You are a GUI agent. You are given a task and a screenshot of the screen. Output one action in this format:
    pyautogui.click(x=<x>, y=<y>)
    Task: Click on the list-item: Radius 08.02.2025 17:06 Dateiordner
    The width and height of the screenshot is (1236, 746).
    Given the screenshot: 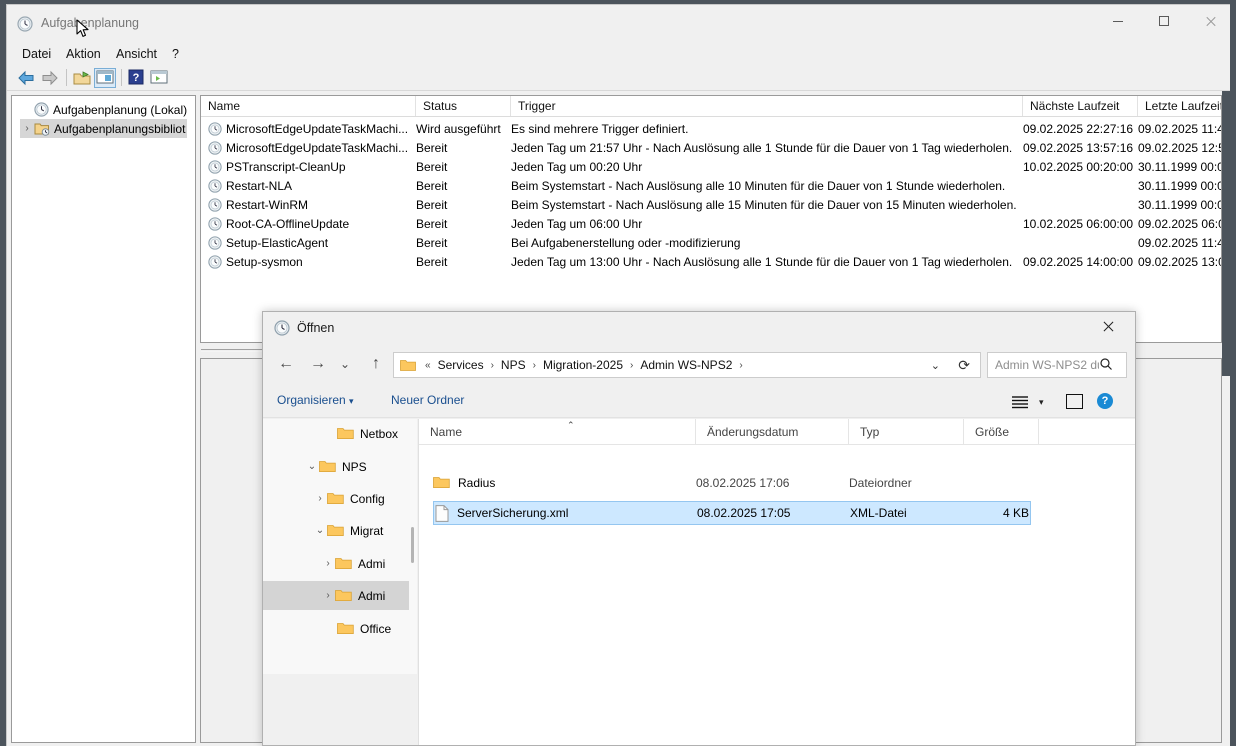 What is the action you would take?
    pyautogui.click(x=732, y=484)
    